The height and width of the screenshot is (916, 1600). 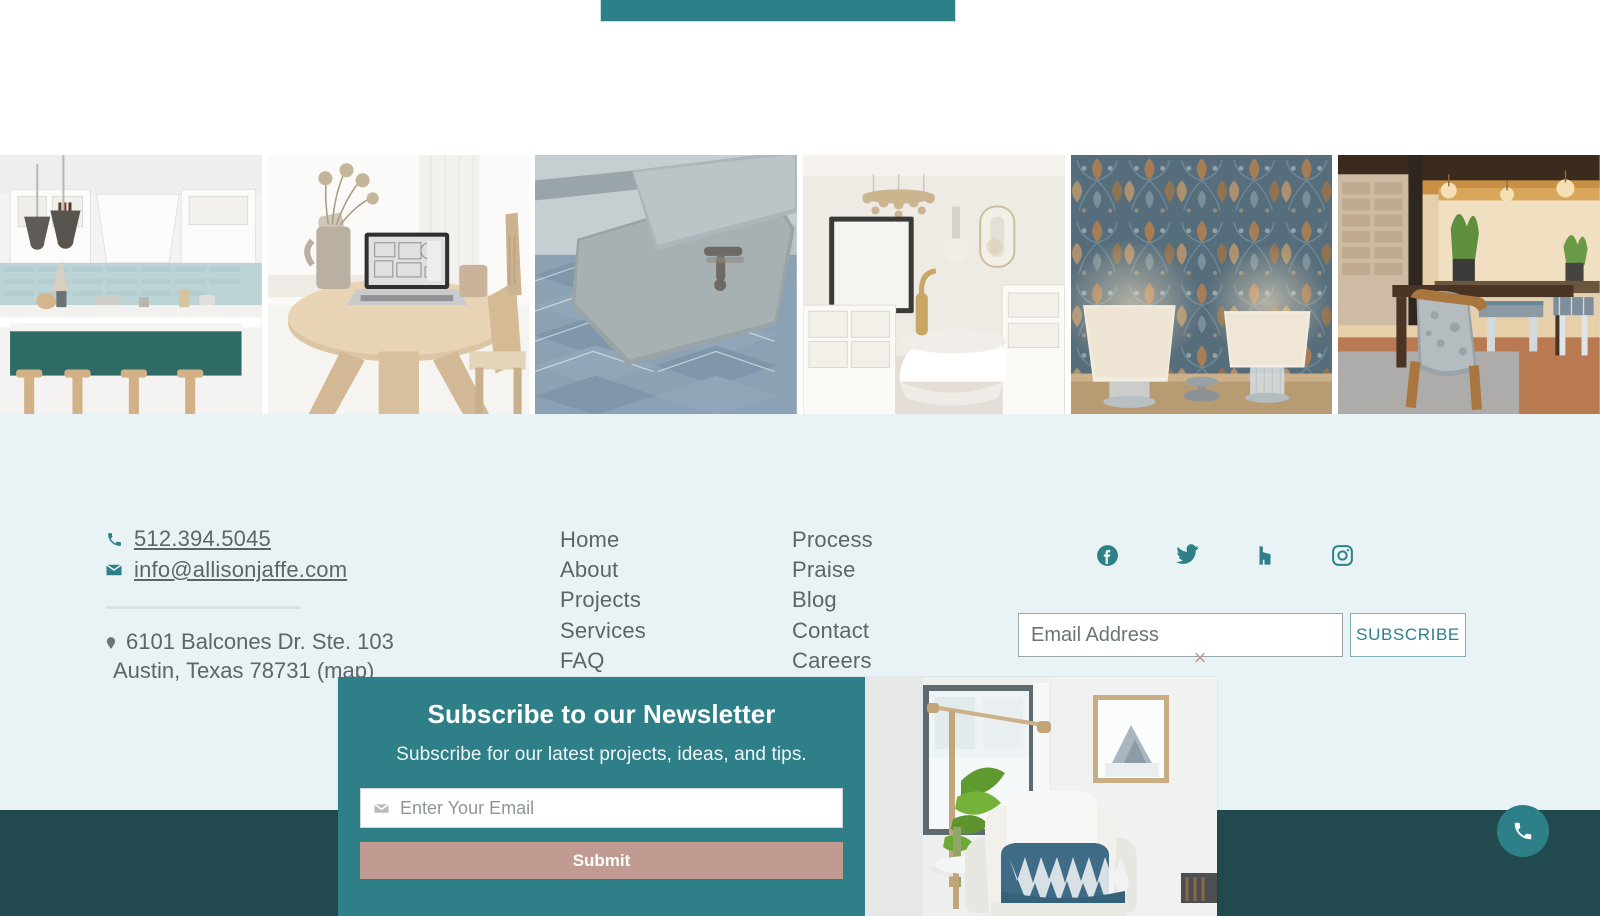 I want to click on footer-subscribe-form: SUBSCRIBE, so click(x=1242, y=635).